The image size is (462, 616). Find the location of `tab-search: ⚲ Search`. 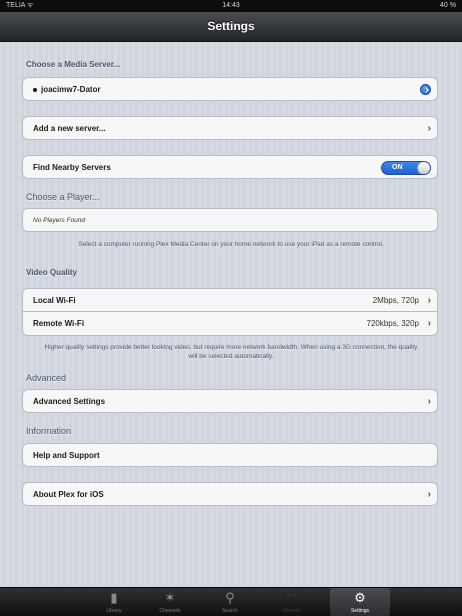

tab-search: ⚲ Search is located at coordinates (230, 602).